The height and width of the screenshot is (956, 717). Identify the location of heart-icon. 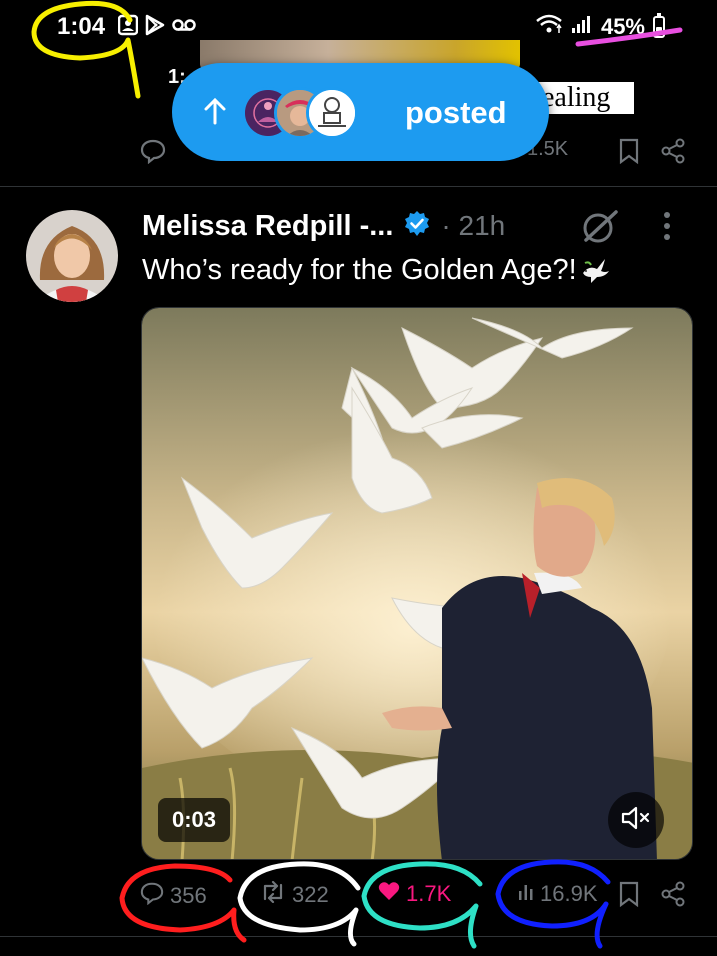
(389, 894).